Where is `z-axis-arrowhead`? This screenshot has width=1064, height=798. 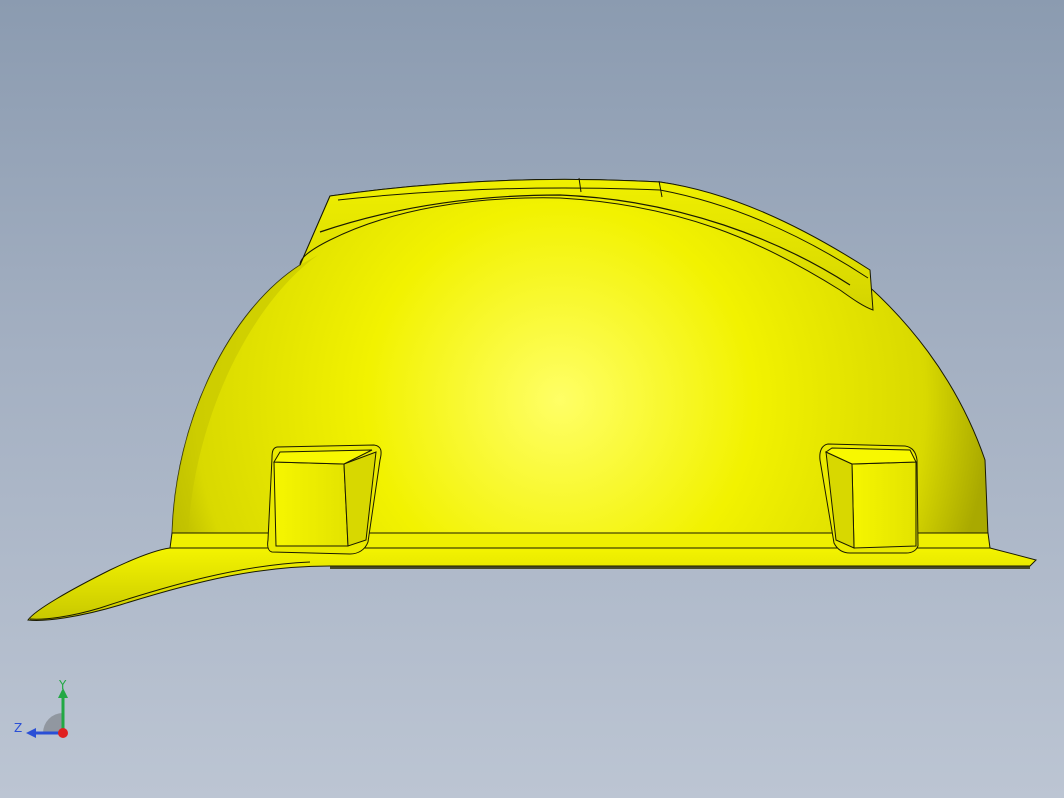 z-axis-arrowhead is located at coordinates (31, 733).